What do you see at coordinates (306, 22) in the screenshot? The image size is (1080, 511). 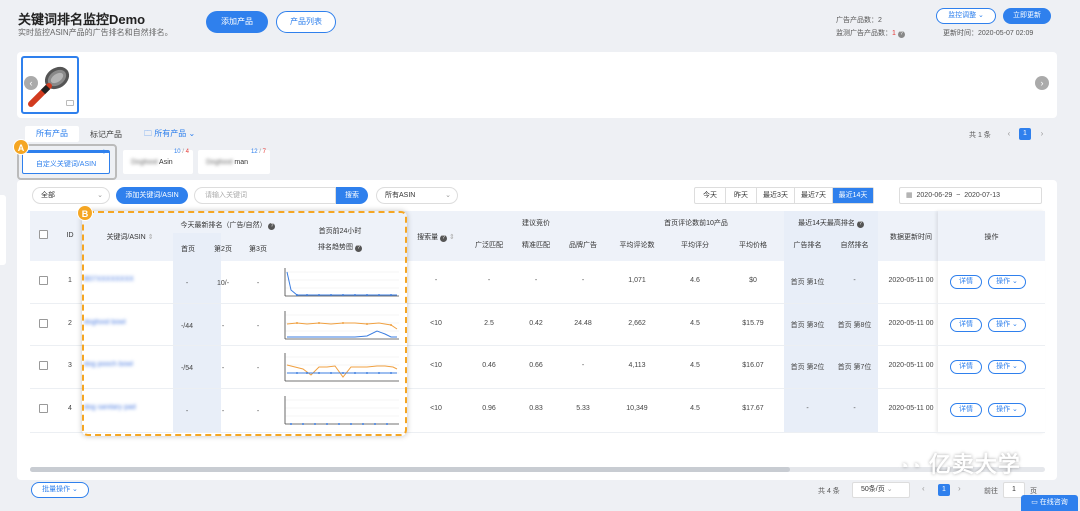 I see `product-list-button: 产品列表` at bounding box center [306, 22].